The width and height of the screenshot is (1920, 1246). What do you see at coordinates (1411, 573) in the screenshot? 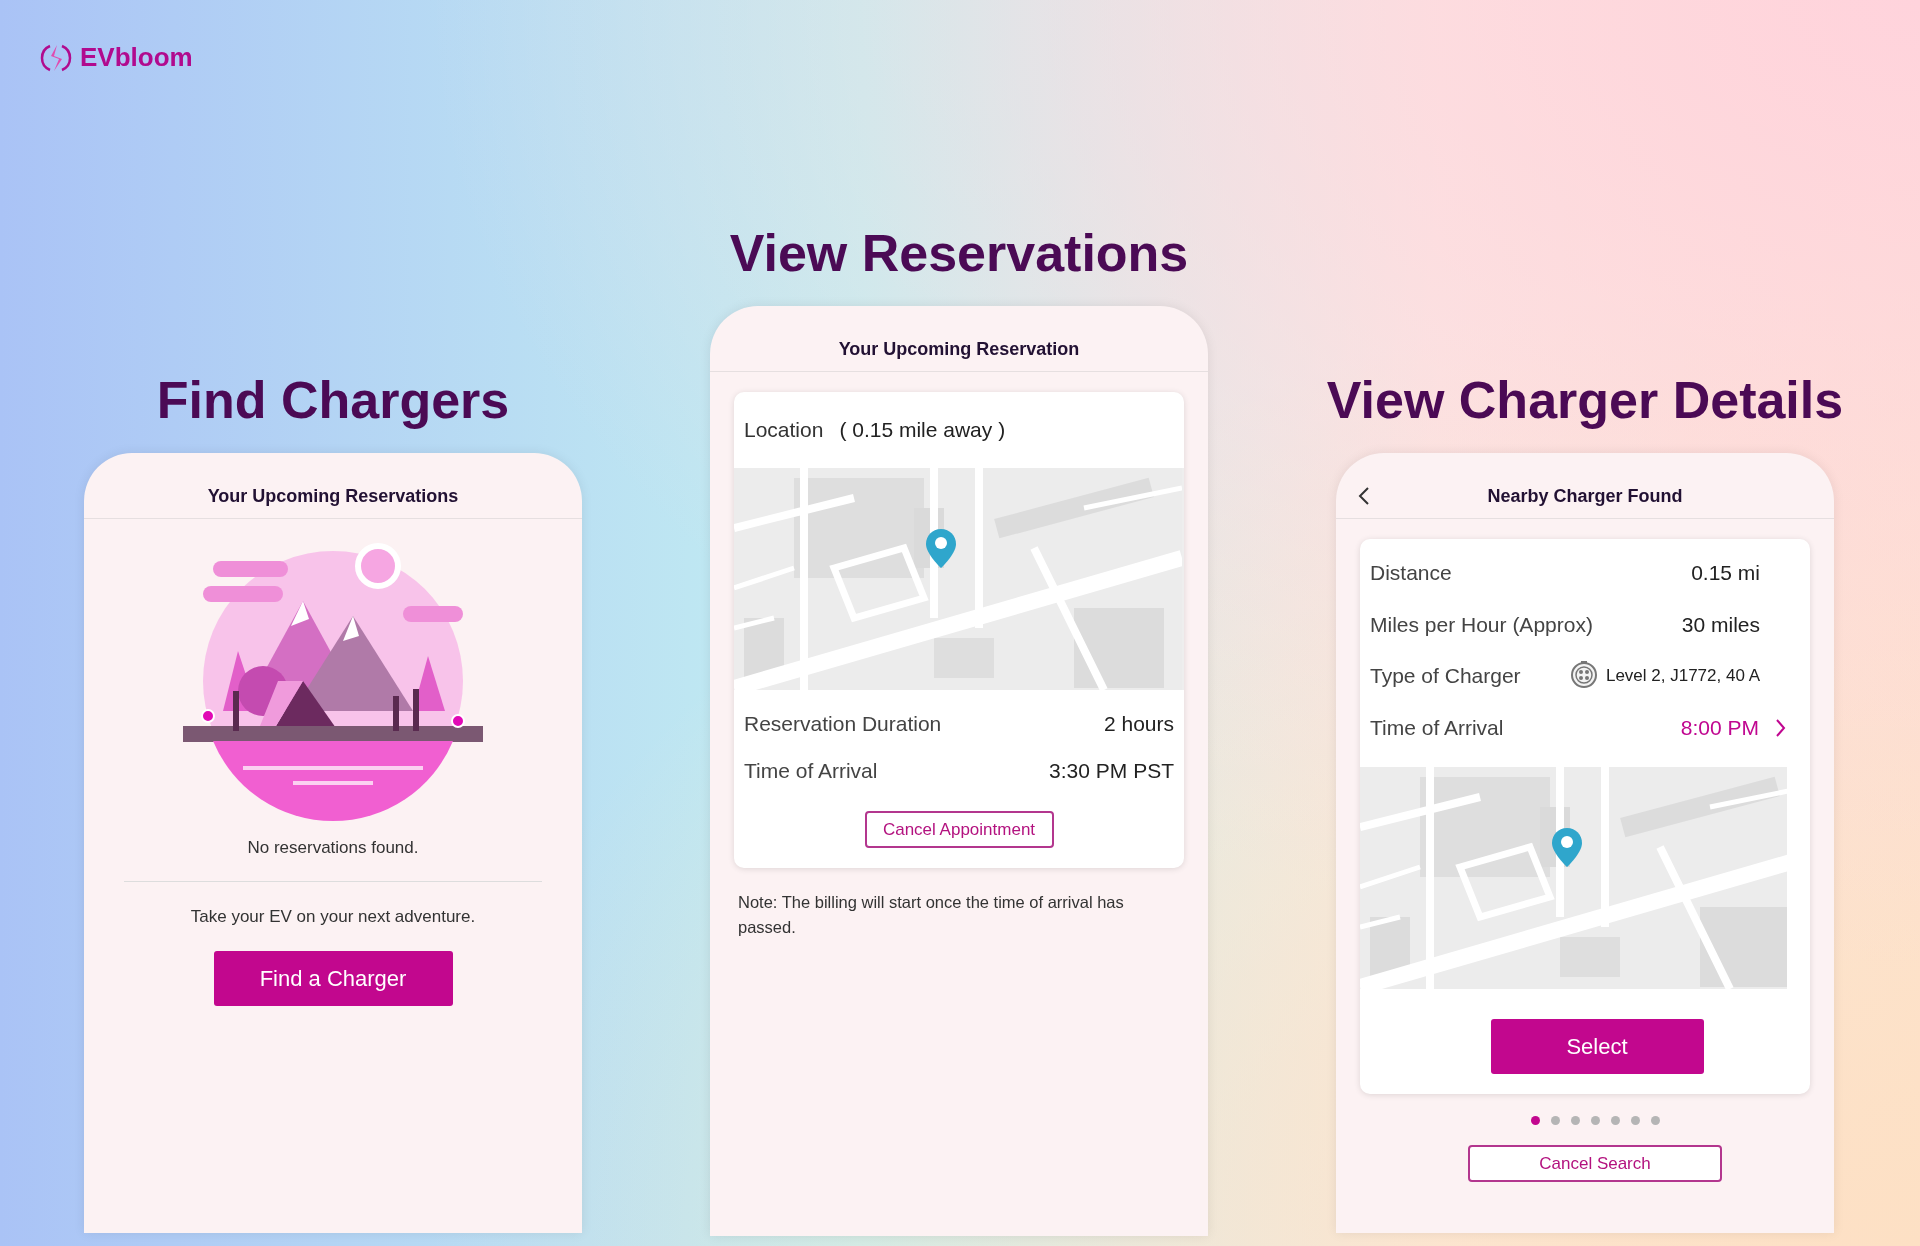
I see `detail-label: Distance` at bounding box center [1411, 573].